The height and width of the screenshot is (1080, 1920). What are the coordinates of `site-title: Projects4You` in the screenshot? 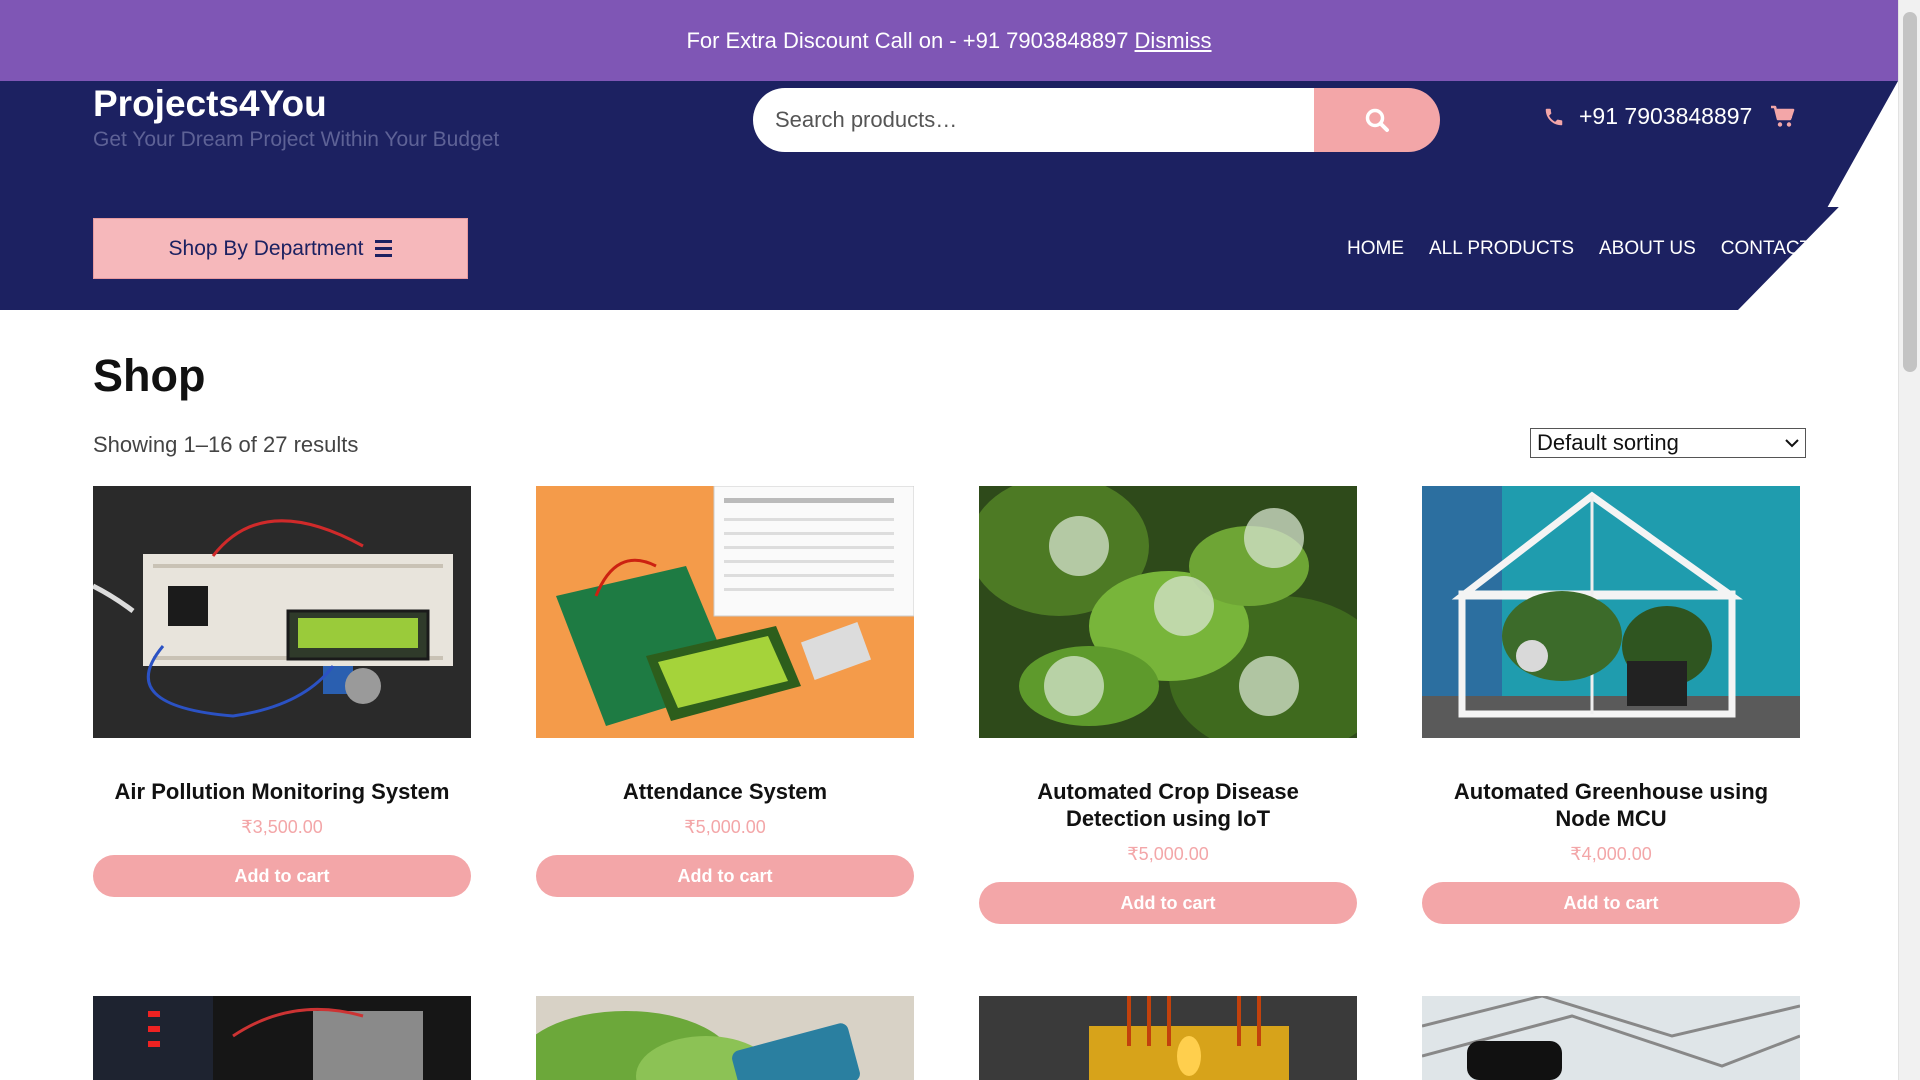 It's located at (210, 104).